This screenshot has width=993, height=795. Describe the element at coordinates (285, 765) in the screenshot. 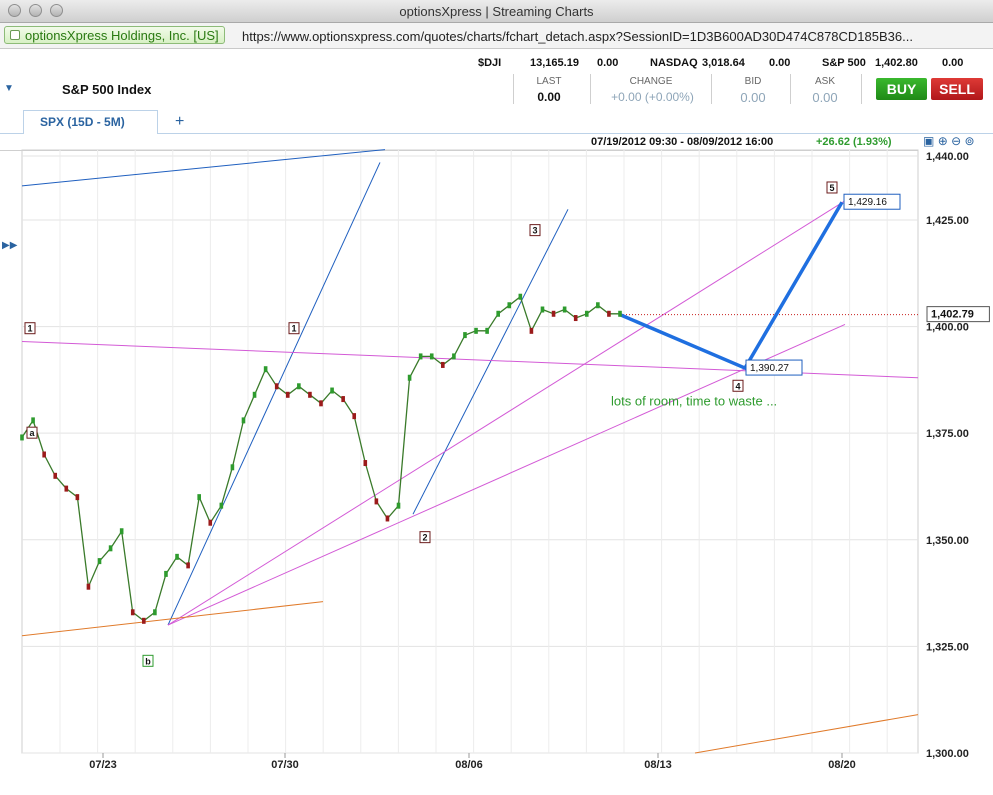

I see `x-tick-label: 07/30` at that location.